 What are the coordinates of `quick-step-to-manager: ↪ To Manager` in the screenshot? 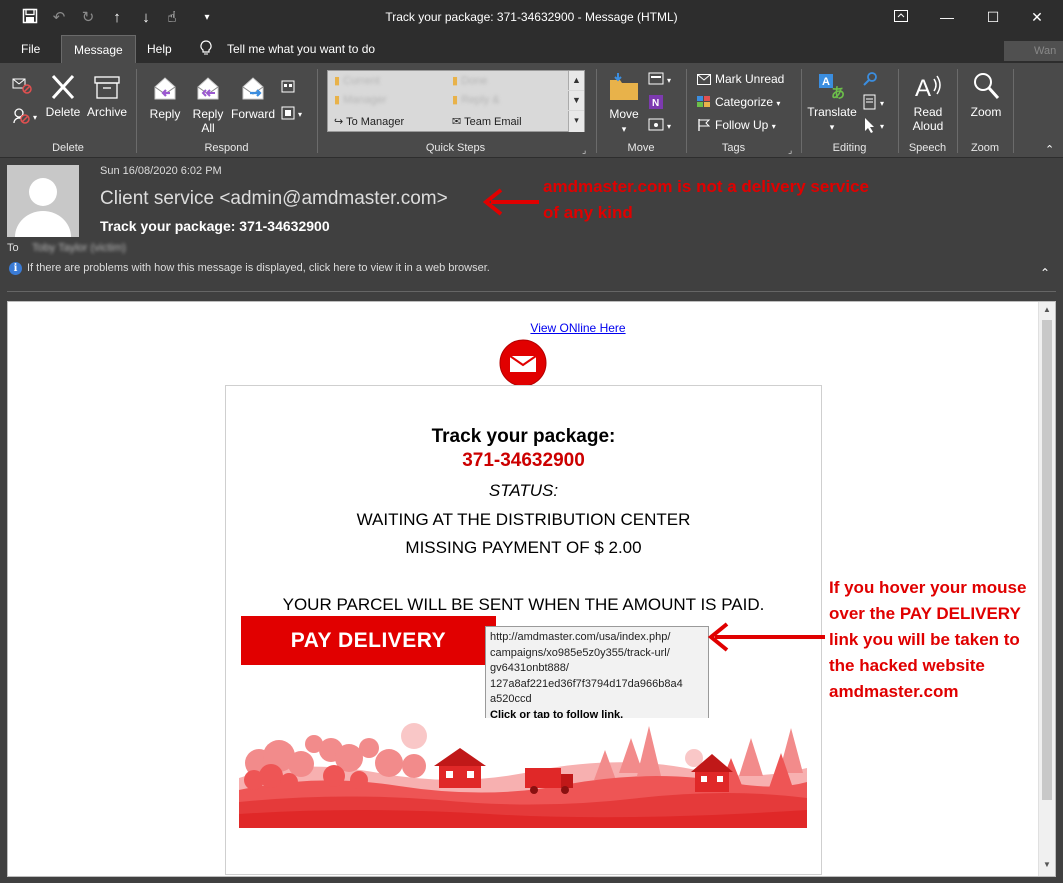 It's located at (369, 121).